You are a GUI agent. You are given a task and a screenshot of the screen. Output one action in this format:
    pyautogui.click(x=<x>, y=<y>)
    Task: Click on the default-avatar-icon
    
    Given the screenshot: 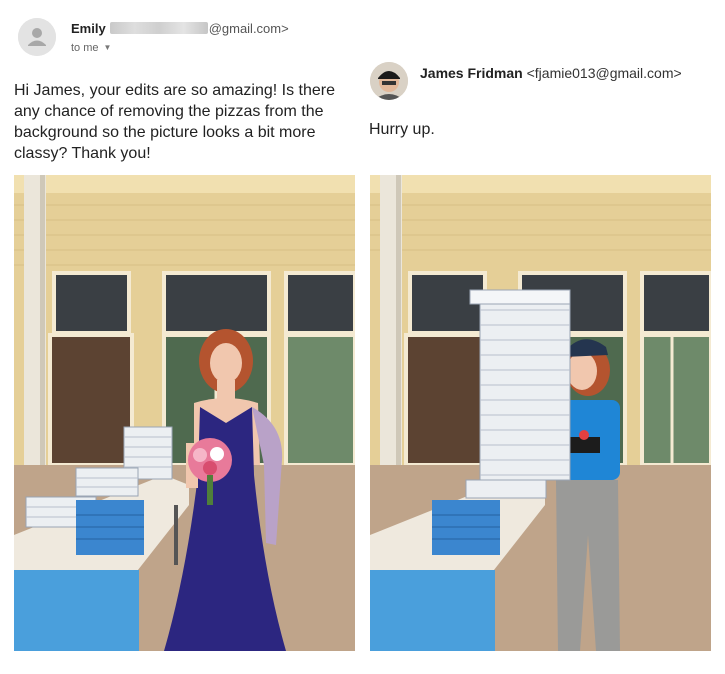 What is the action you would take?
    pyautogui.click(x=37, y=37)
    